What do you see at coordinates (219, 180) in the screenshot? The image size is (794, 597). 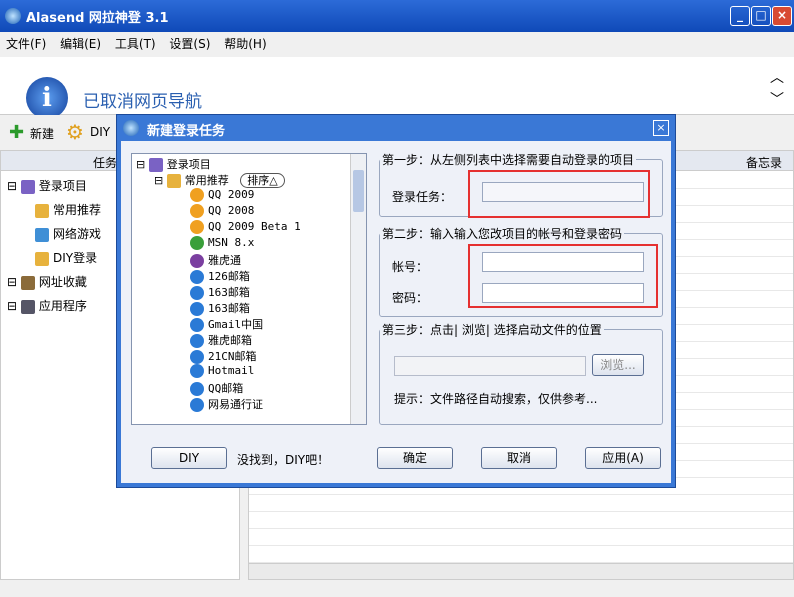 I see `list-group: ⊟ 常用推荐 排序△` at bounding box center [219, 180].